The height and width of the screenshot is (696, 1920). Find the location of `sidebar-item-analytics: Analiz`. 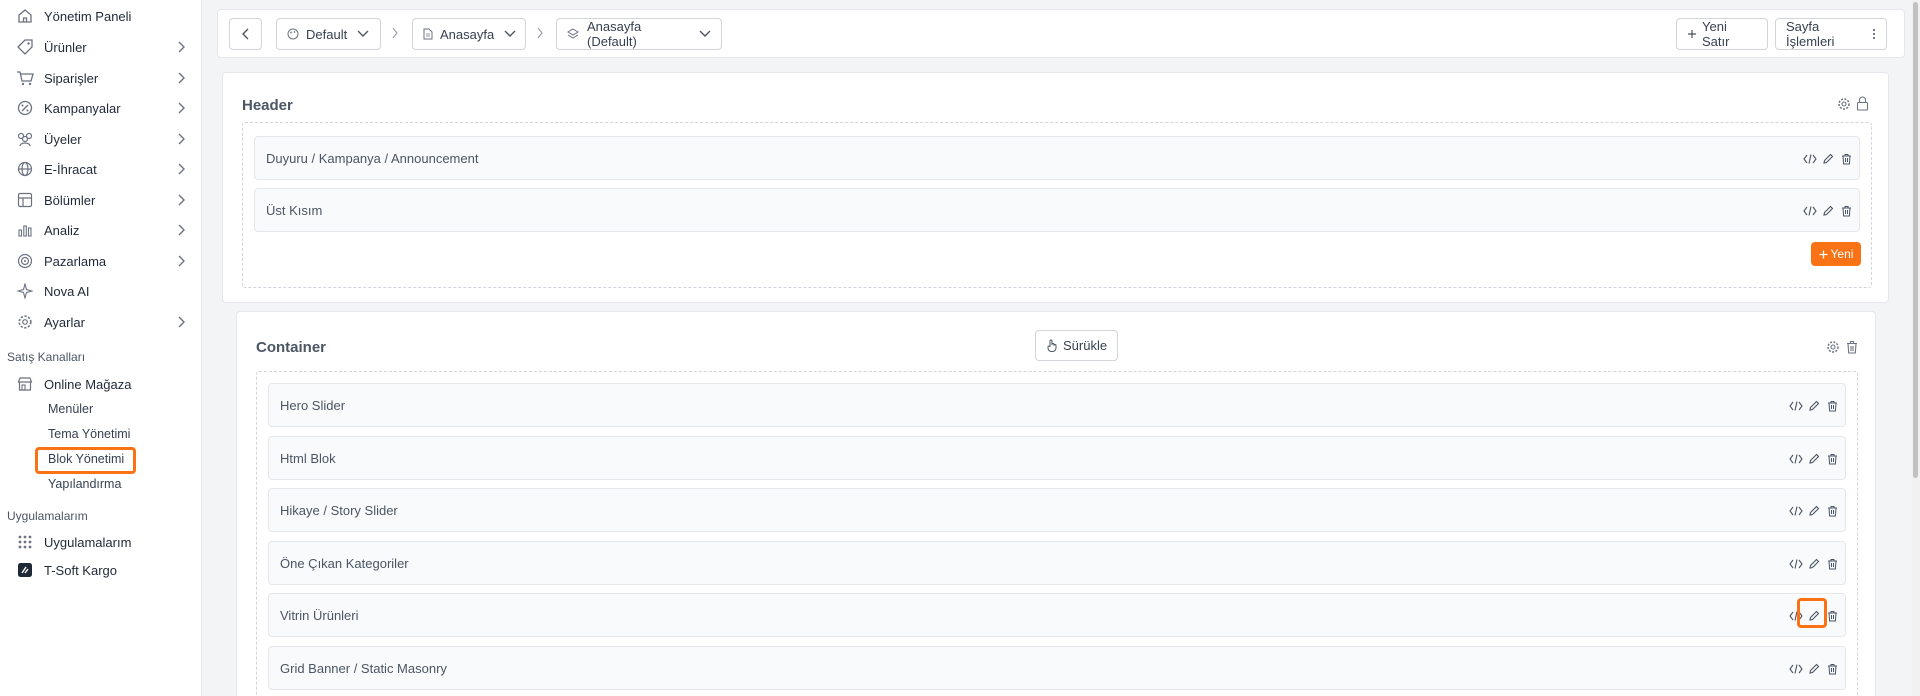

sidebar-item-analytics: Analiz is located at coordinates (101, 230).